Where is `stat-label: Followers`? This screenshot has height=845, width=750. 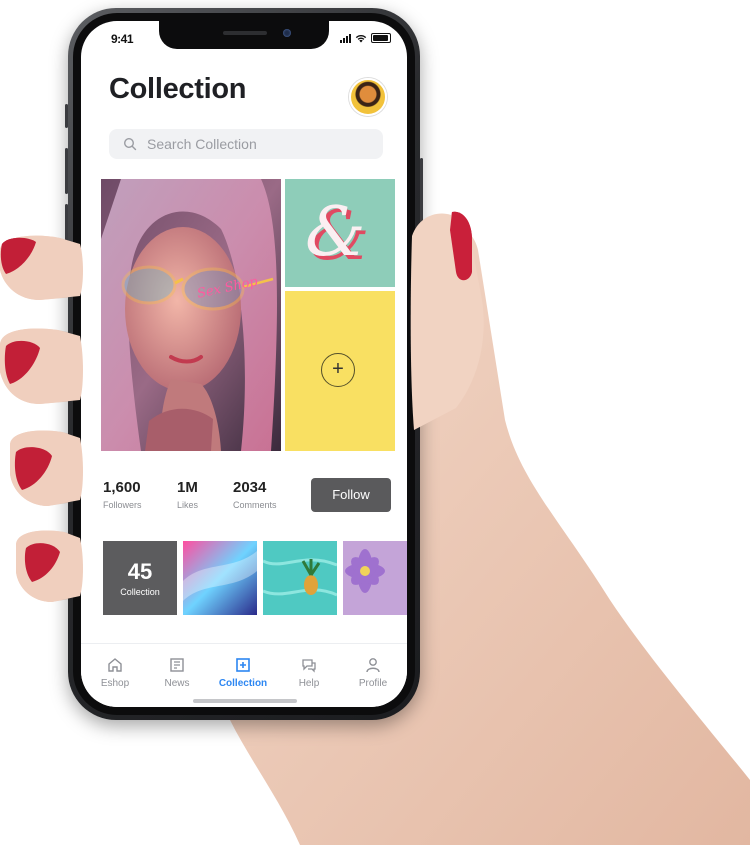 stat-label: Followers is located at coordinates (122, 505).